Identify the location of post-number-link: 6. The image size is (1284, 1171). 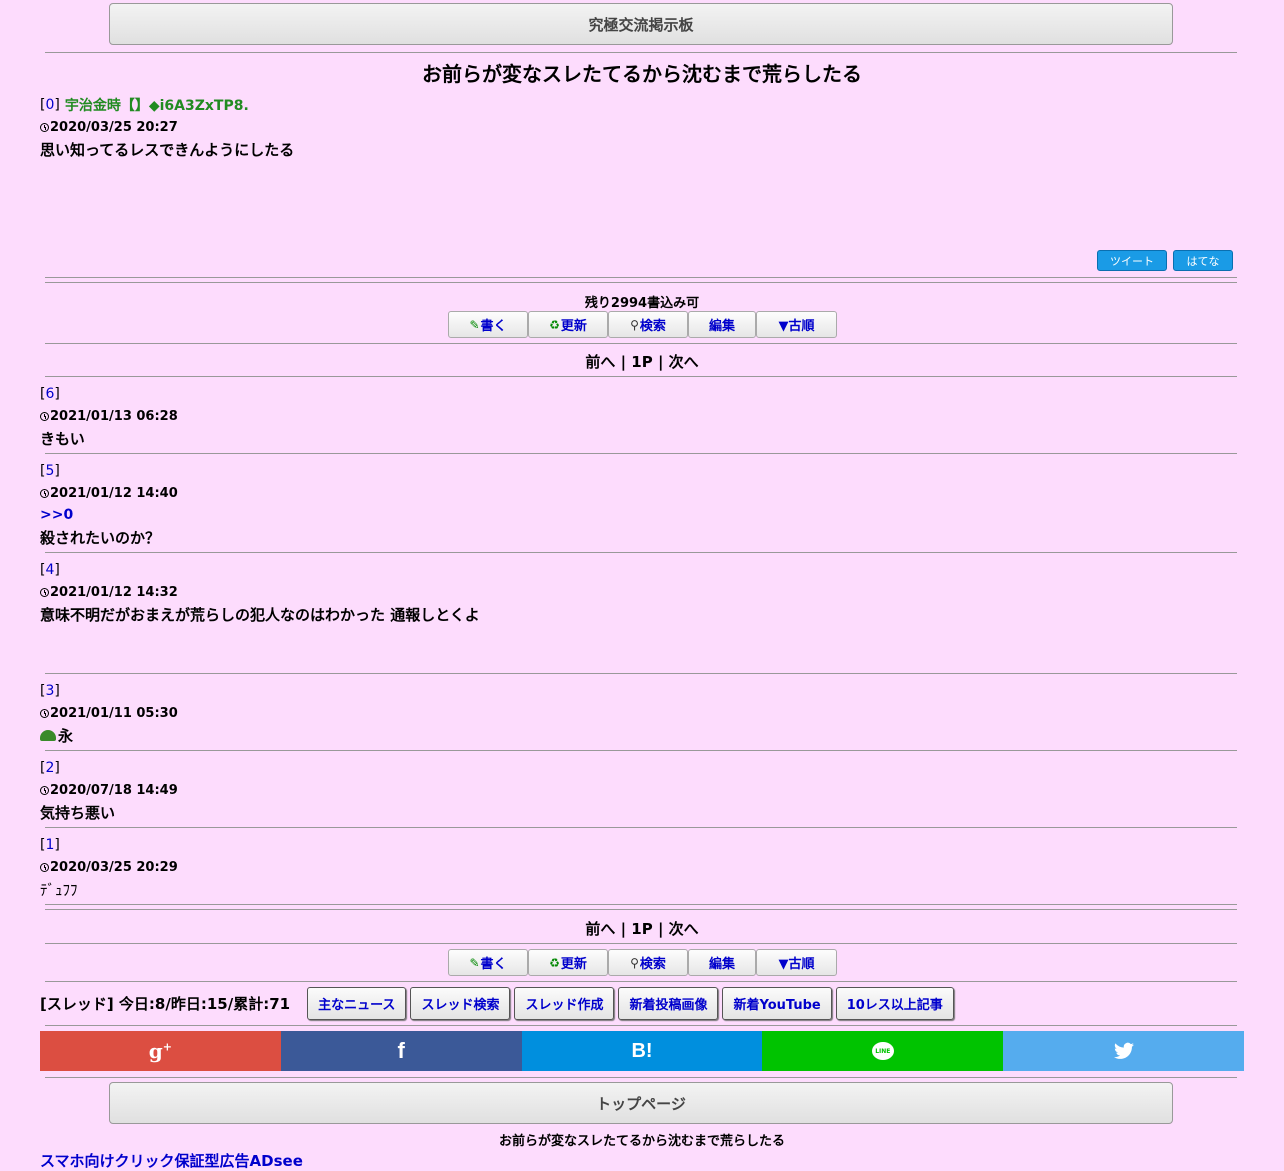
(49, 394).